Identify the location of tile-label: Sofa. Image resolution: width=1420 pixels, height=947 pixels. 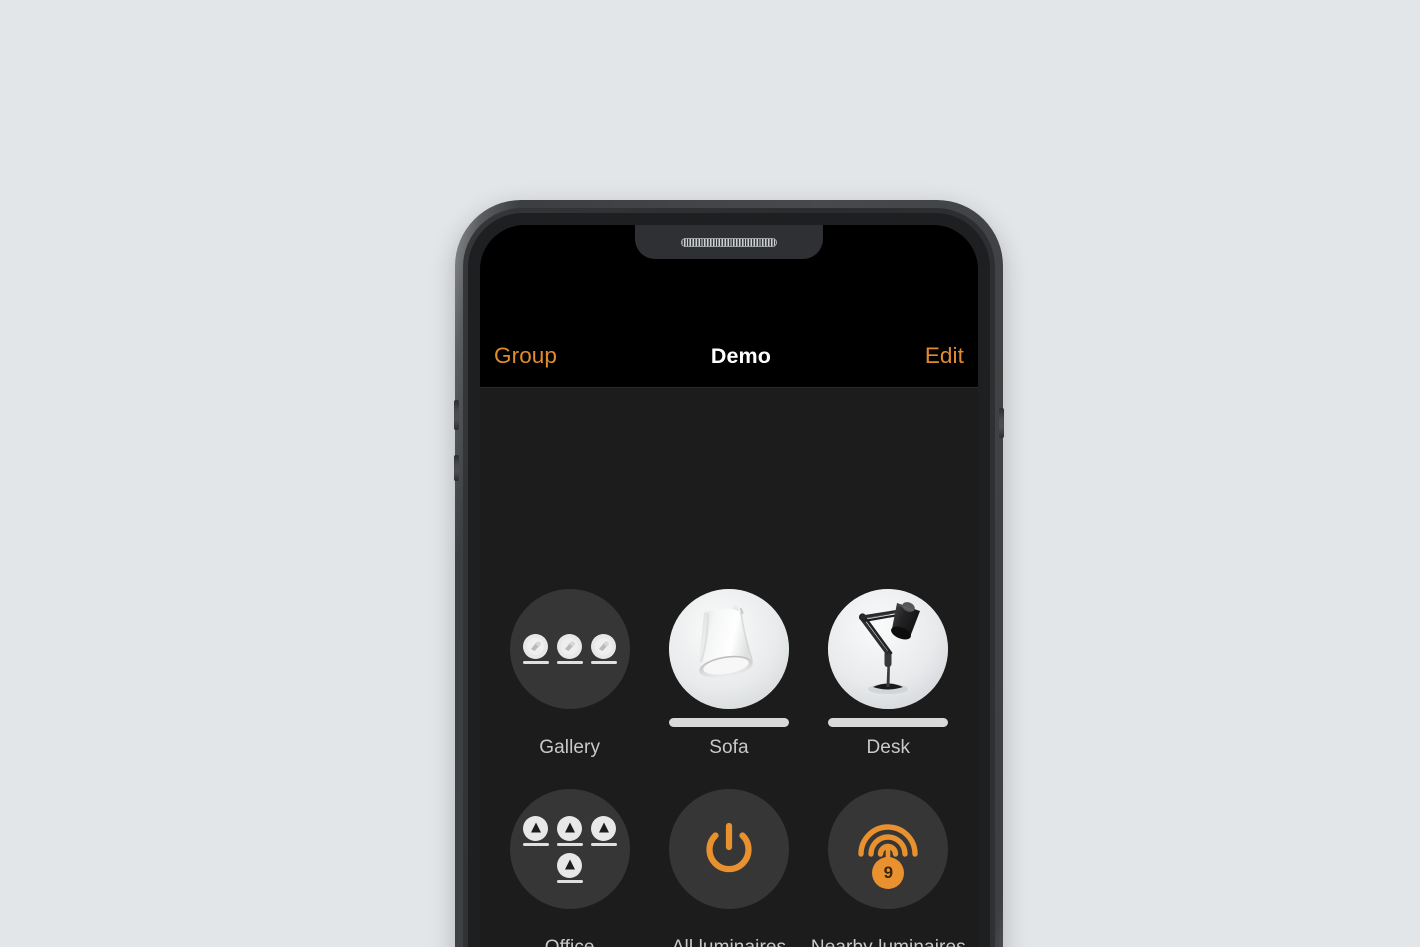
(729, 747).